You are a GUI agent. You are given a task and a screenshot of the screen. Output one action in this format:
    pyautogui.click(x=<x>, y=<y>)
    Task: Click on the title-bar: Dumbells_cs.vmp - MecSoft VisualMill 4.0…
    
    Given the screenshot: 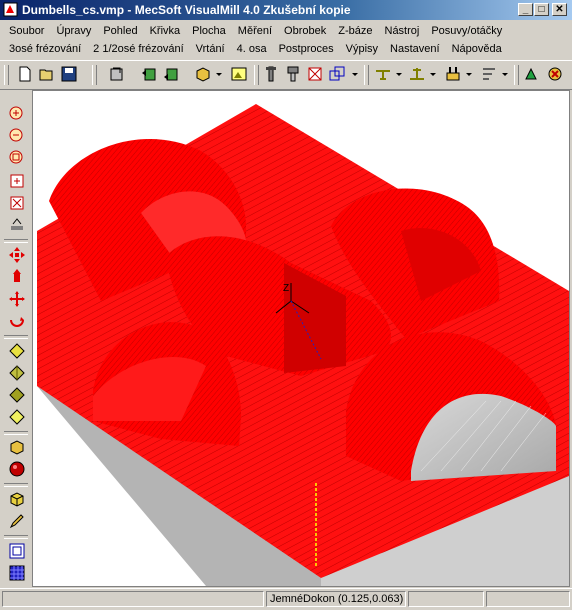 What is the action you would take?
    pyautogui.click(x=286, y=10)
    